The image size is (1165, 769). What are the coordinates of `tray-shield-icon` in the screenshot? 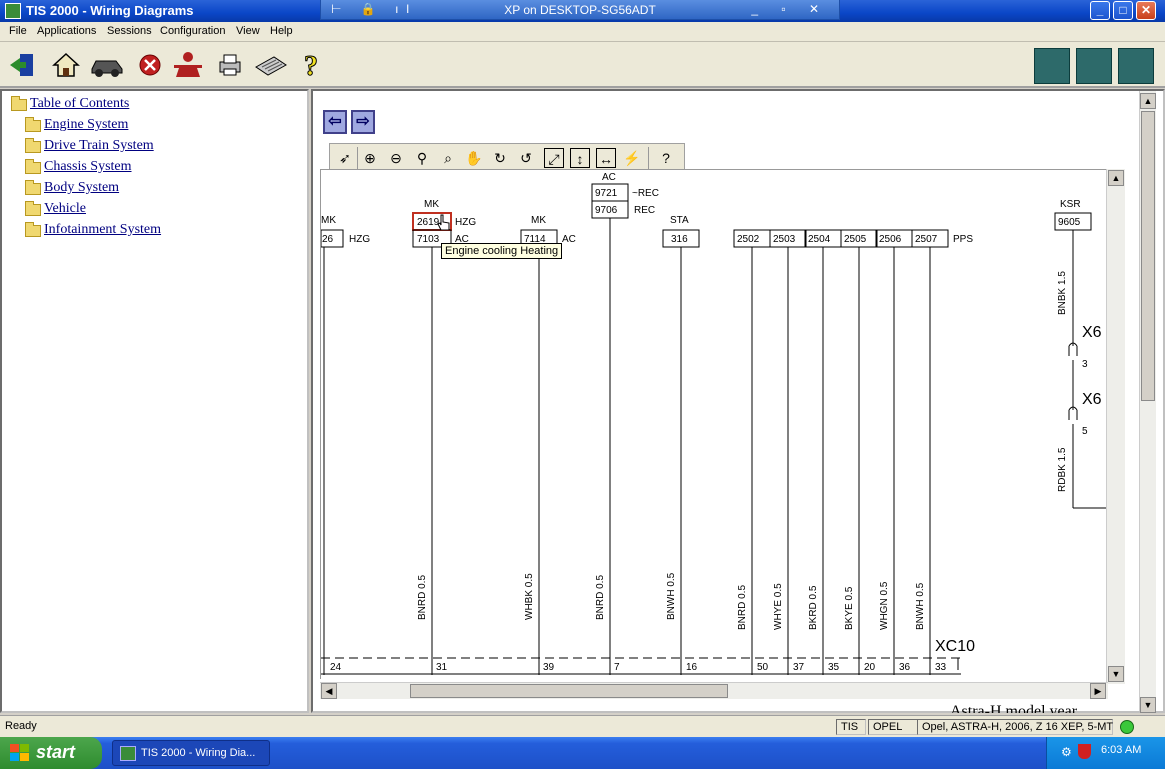 It's located at (1084, 751).